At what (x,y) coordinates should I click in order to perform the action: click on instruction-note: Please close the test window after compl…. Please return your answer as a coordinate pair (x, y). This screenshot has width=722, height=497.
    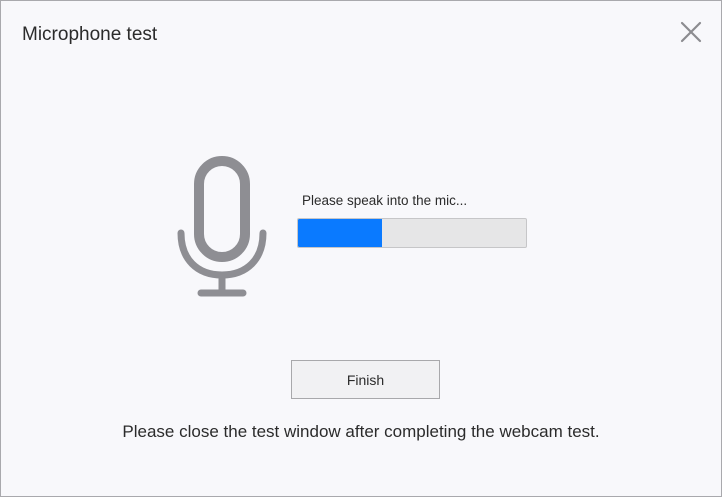
    Looking at the image, I should click on (361, 431).